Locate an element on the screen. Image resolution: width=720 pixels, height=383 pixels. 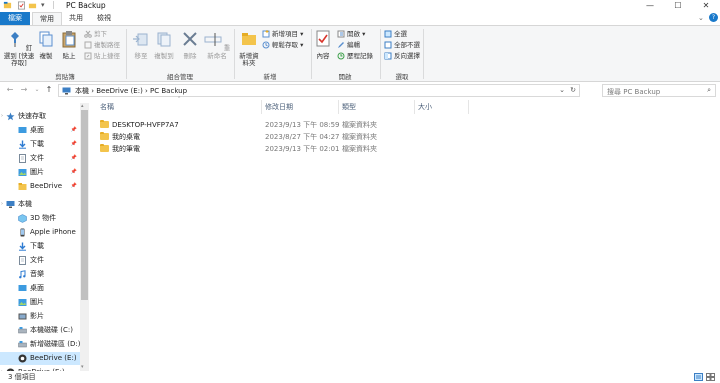
file-name: 我的筆電 is located at coordinates (126, 149).